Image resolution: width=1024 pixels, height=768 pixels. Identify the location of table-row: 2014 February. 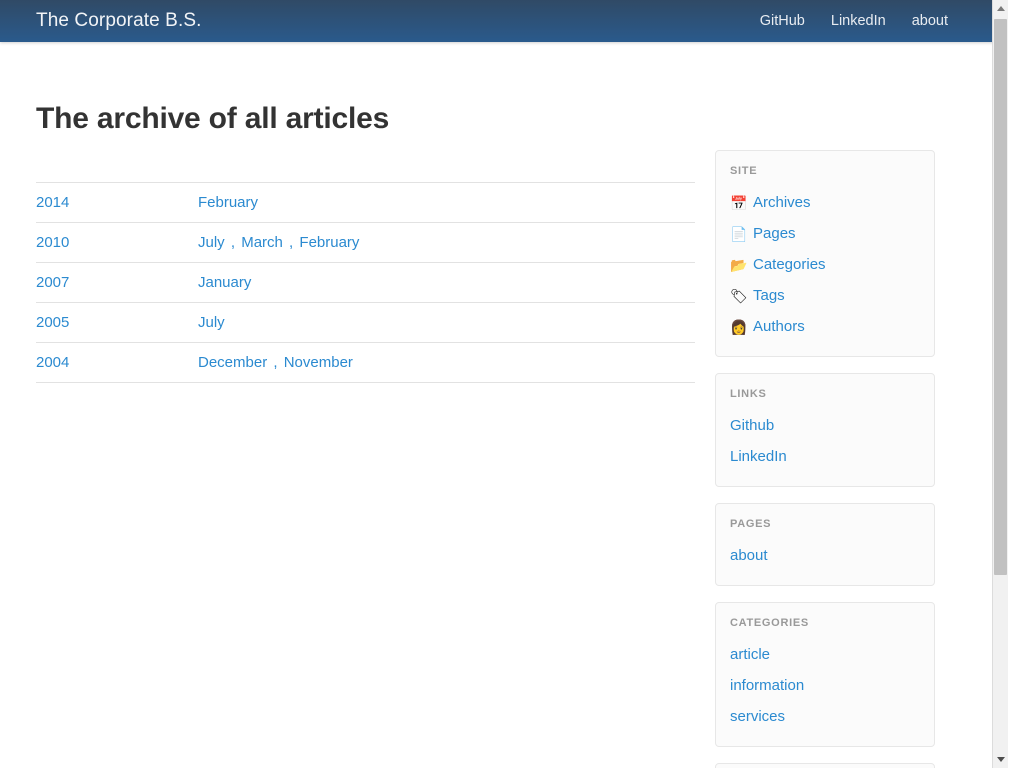
(365, 202).